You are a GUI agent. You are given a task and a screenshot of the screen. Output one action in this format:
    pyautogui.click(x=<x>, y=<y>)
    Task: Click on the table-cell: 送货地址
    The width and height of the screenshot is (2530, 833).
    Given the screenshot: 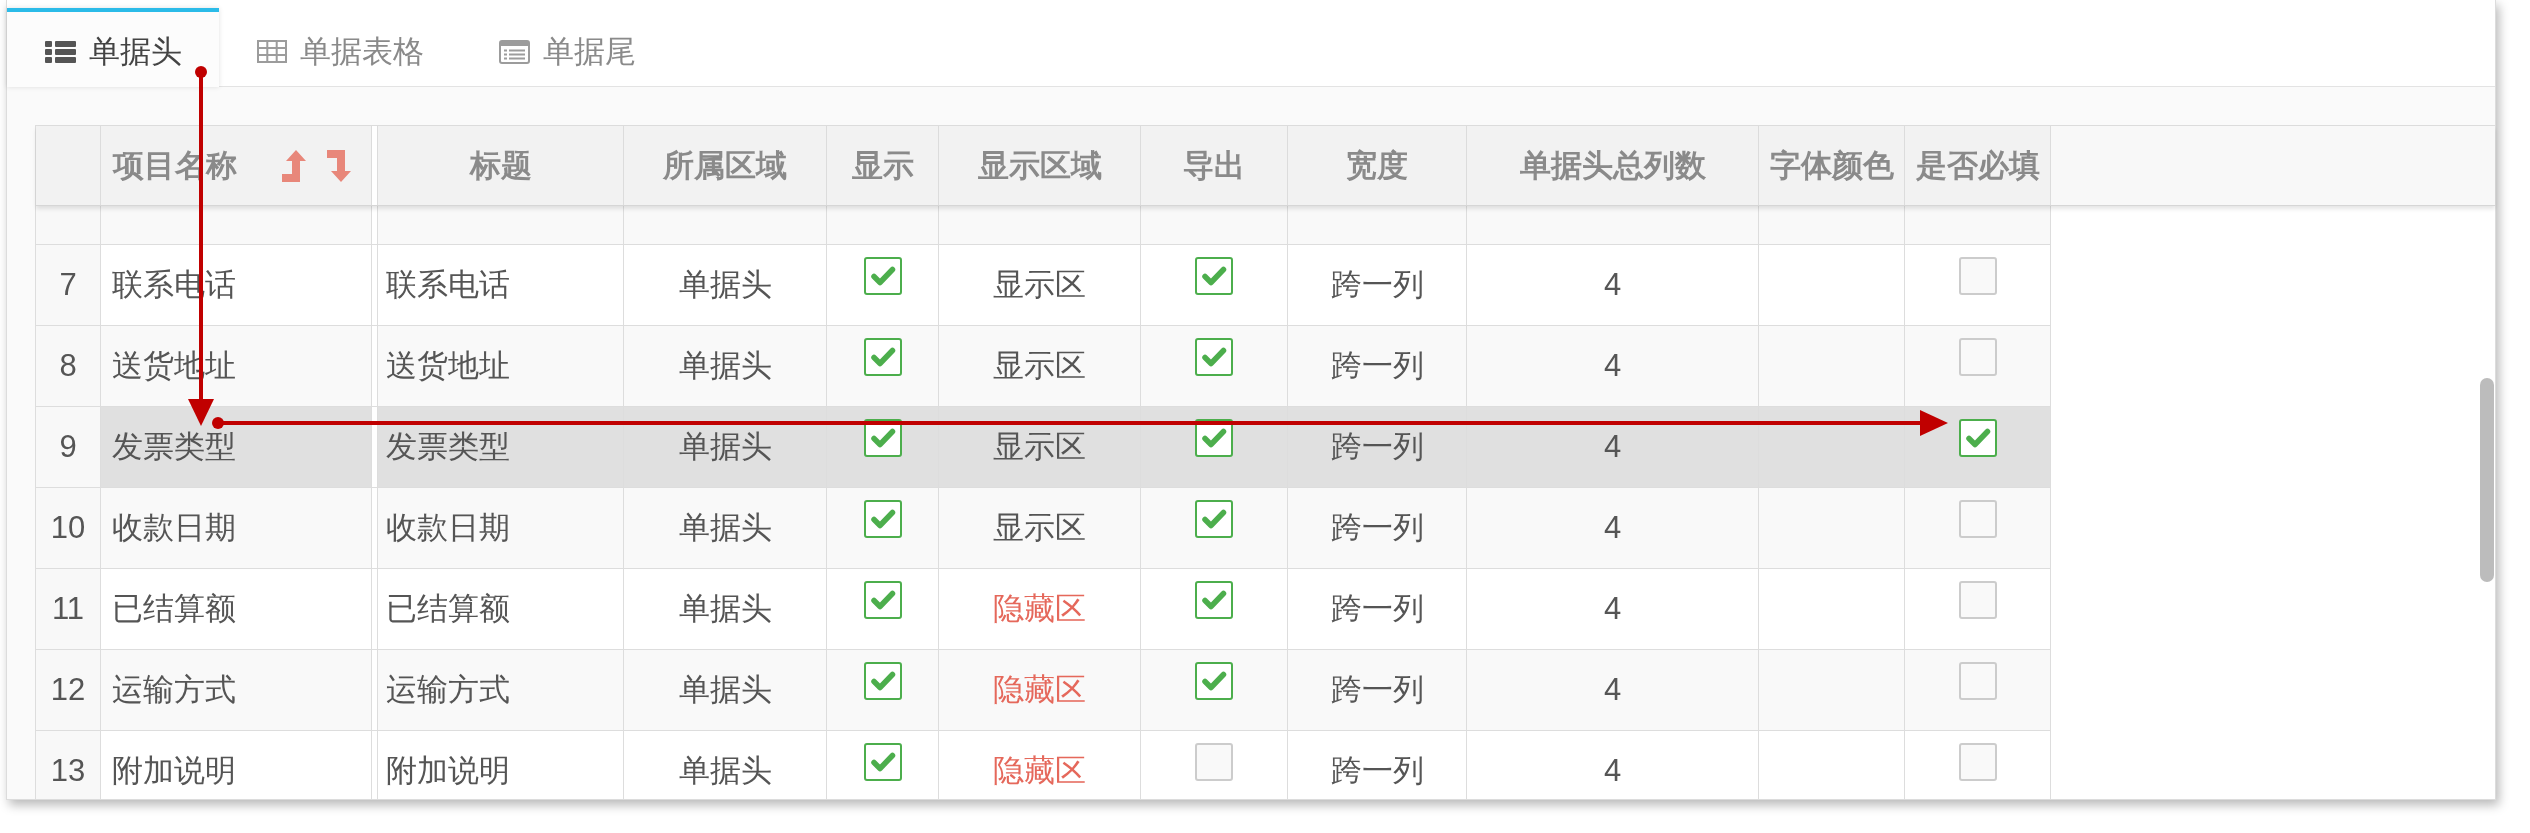 What is the action you would take?
    pyautogui.click(x=500, y=366)
    